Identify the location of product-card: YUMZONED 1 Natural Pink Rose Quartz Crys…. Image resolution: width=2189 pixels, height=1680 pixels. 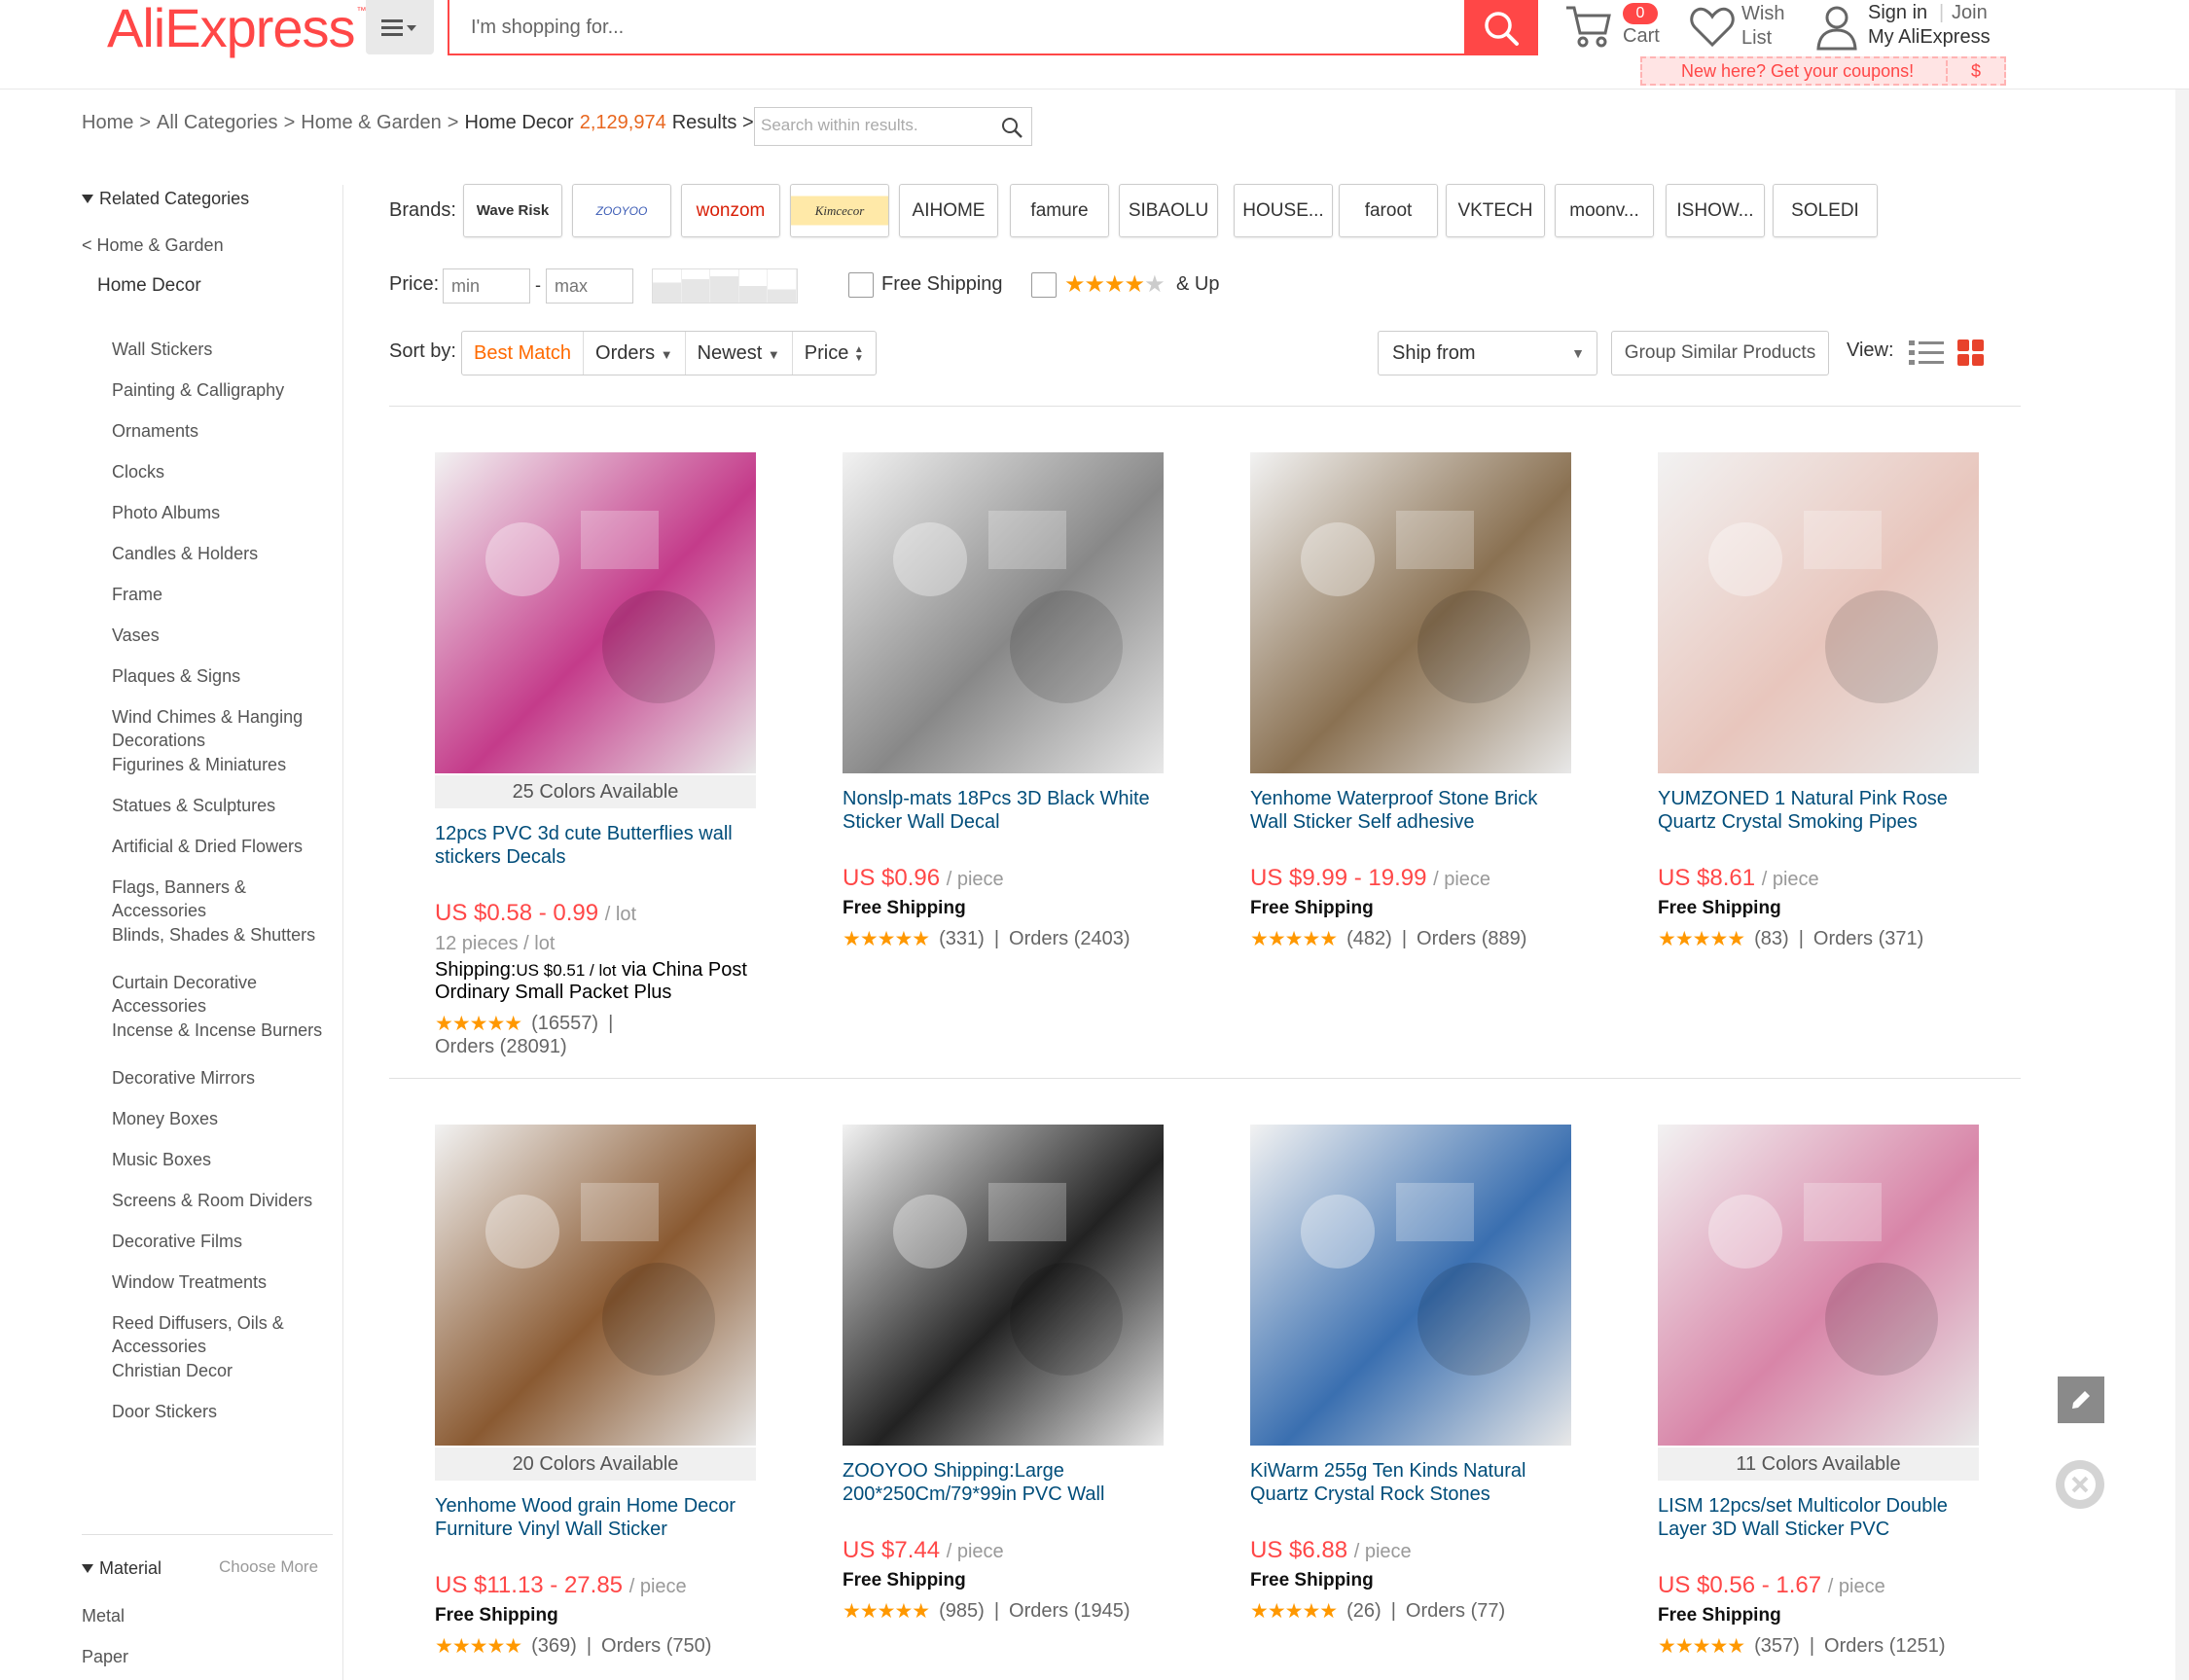
(1818, 701).